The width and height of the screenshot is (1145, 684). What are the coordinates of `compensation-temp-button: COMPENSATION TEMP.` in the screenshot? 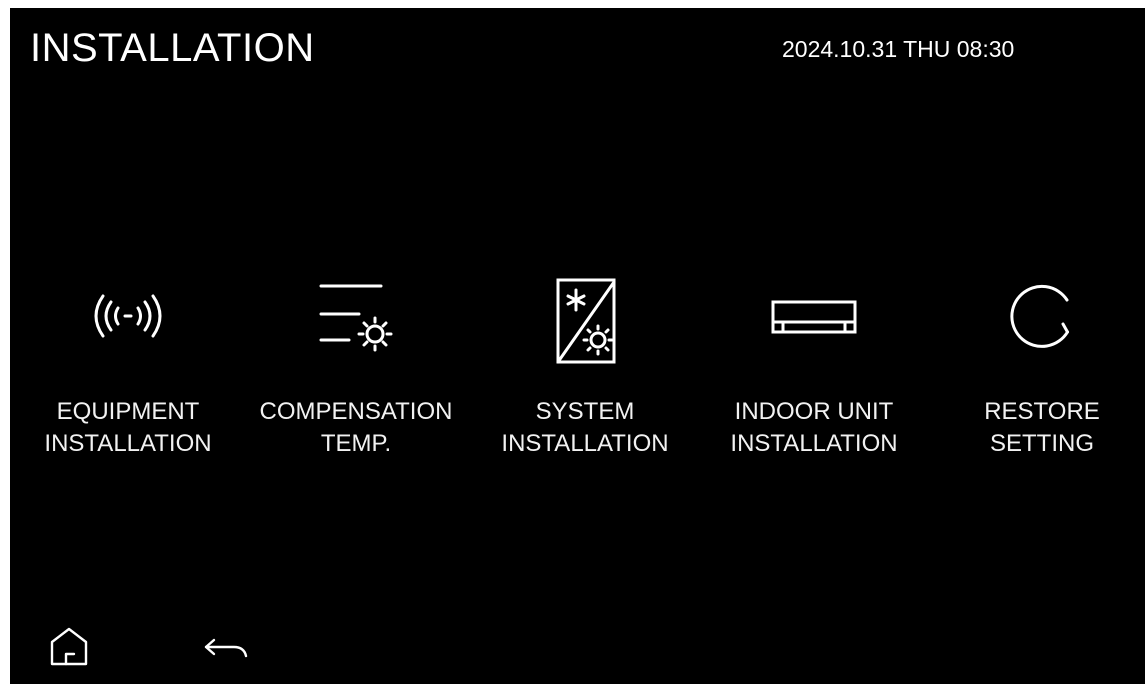 It's located at (356, 374).